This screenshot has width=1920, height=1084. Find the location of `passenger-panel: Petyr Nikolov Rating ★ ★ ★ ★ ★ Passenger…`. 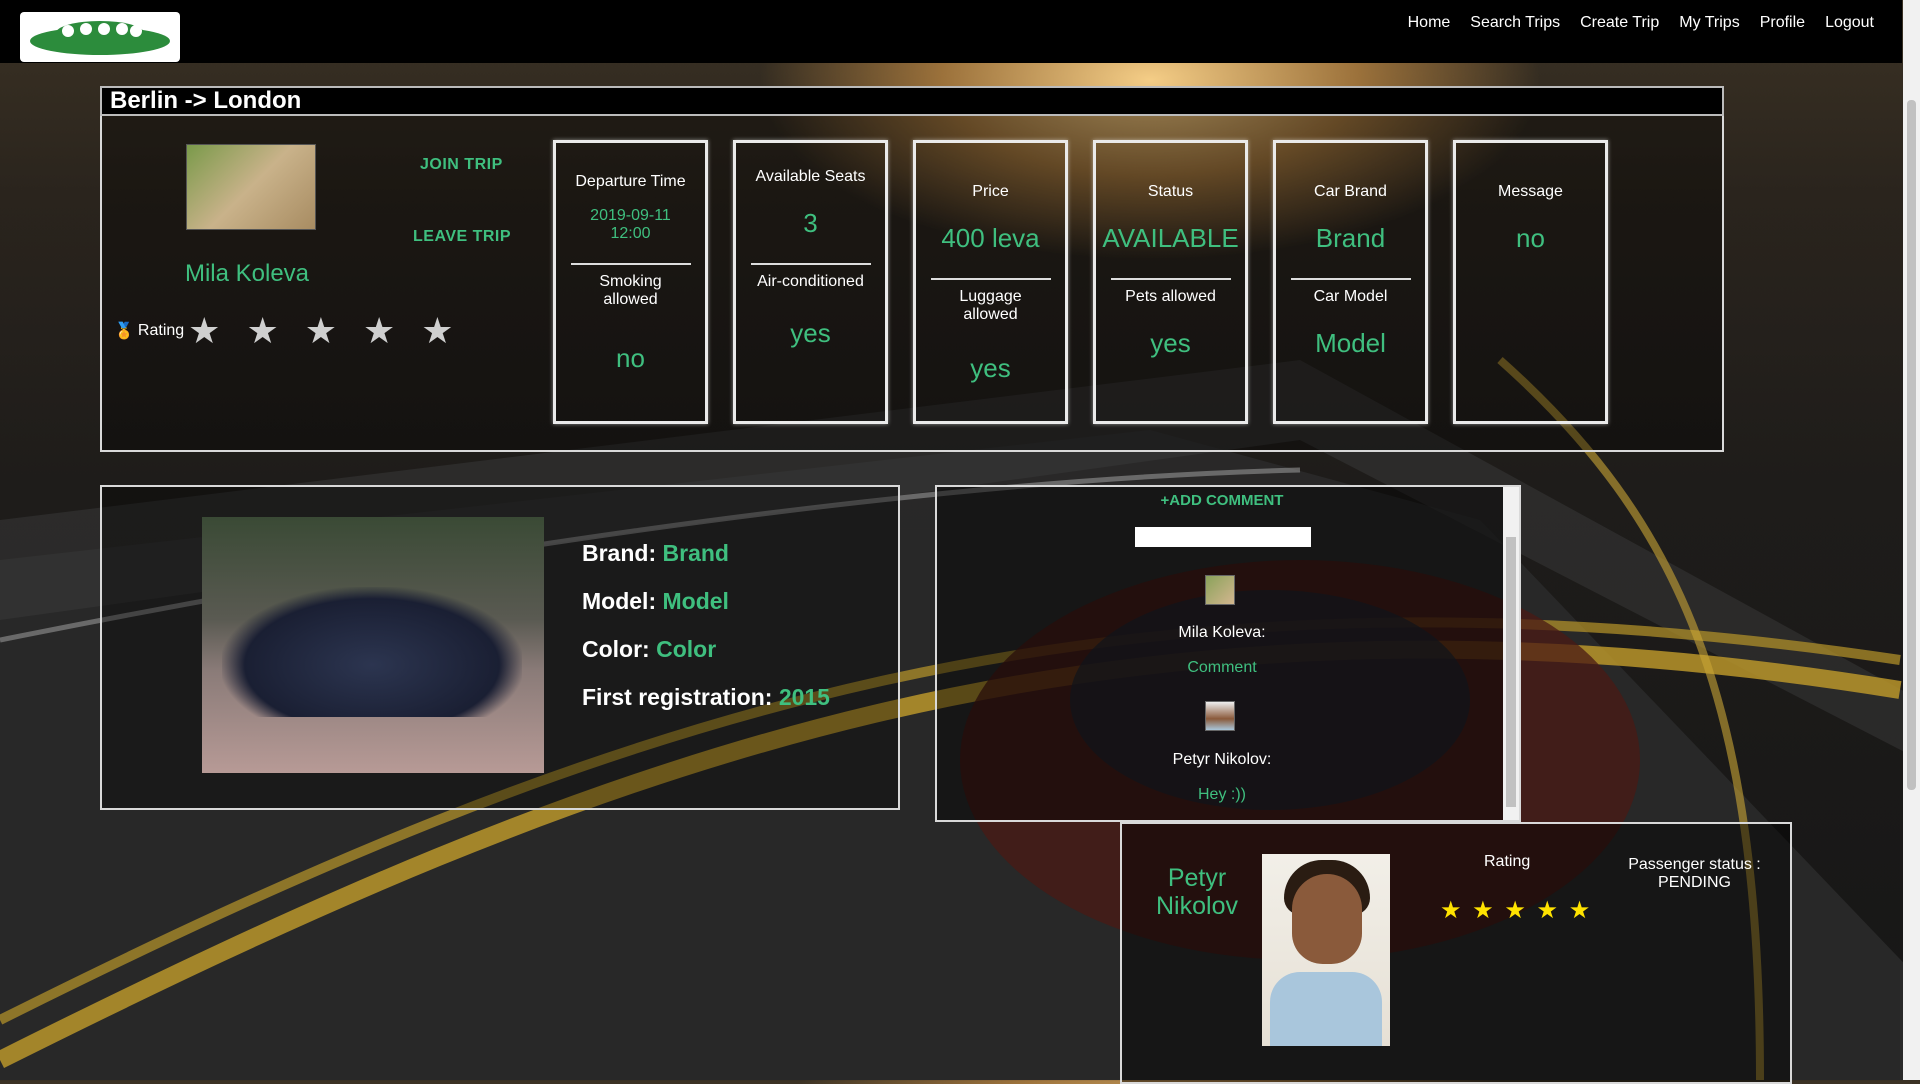

passenger-panel: Petyr Nikolov Rating ★ ★ ★ ★ ★ Passenger… is located at coordinates (1456, 953).